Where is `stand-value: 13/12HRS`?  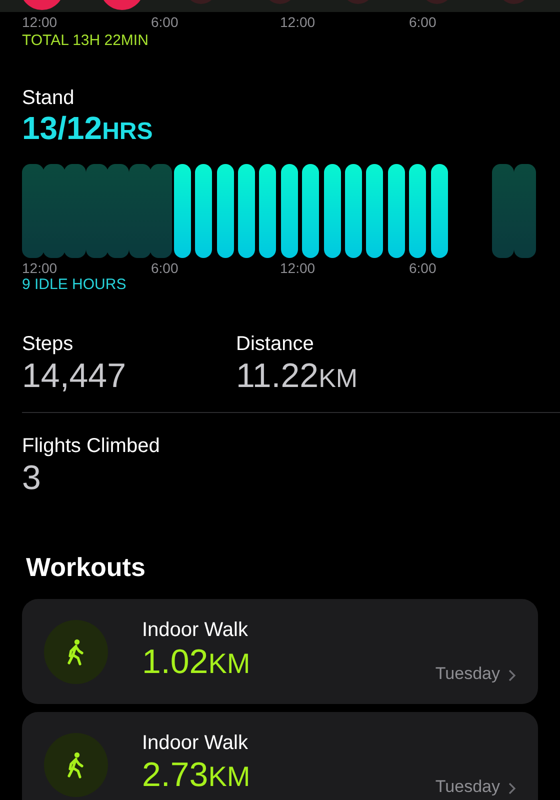
stand-value: 13/12HRS is located at coordinates (87, 129).